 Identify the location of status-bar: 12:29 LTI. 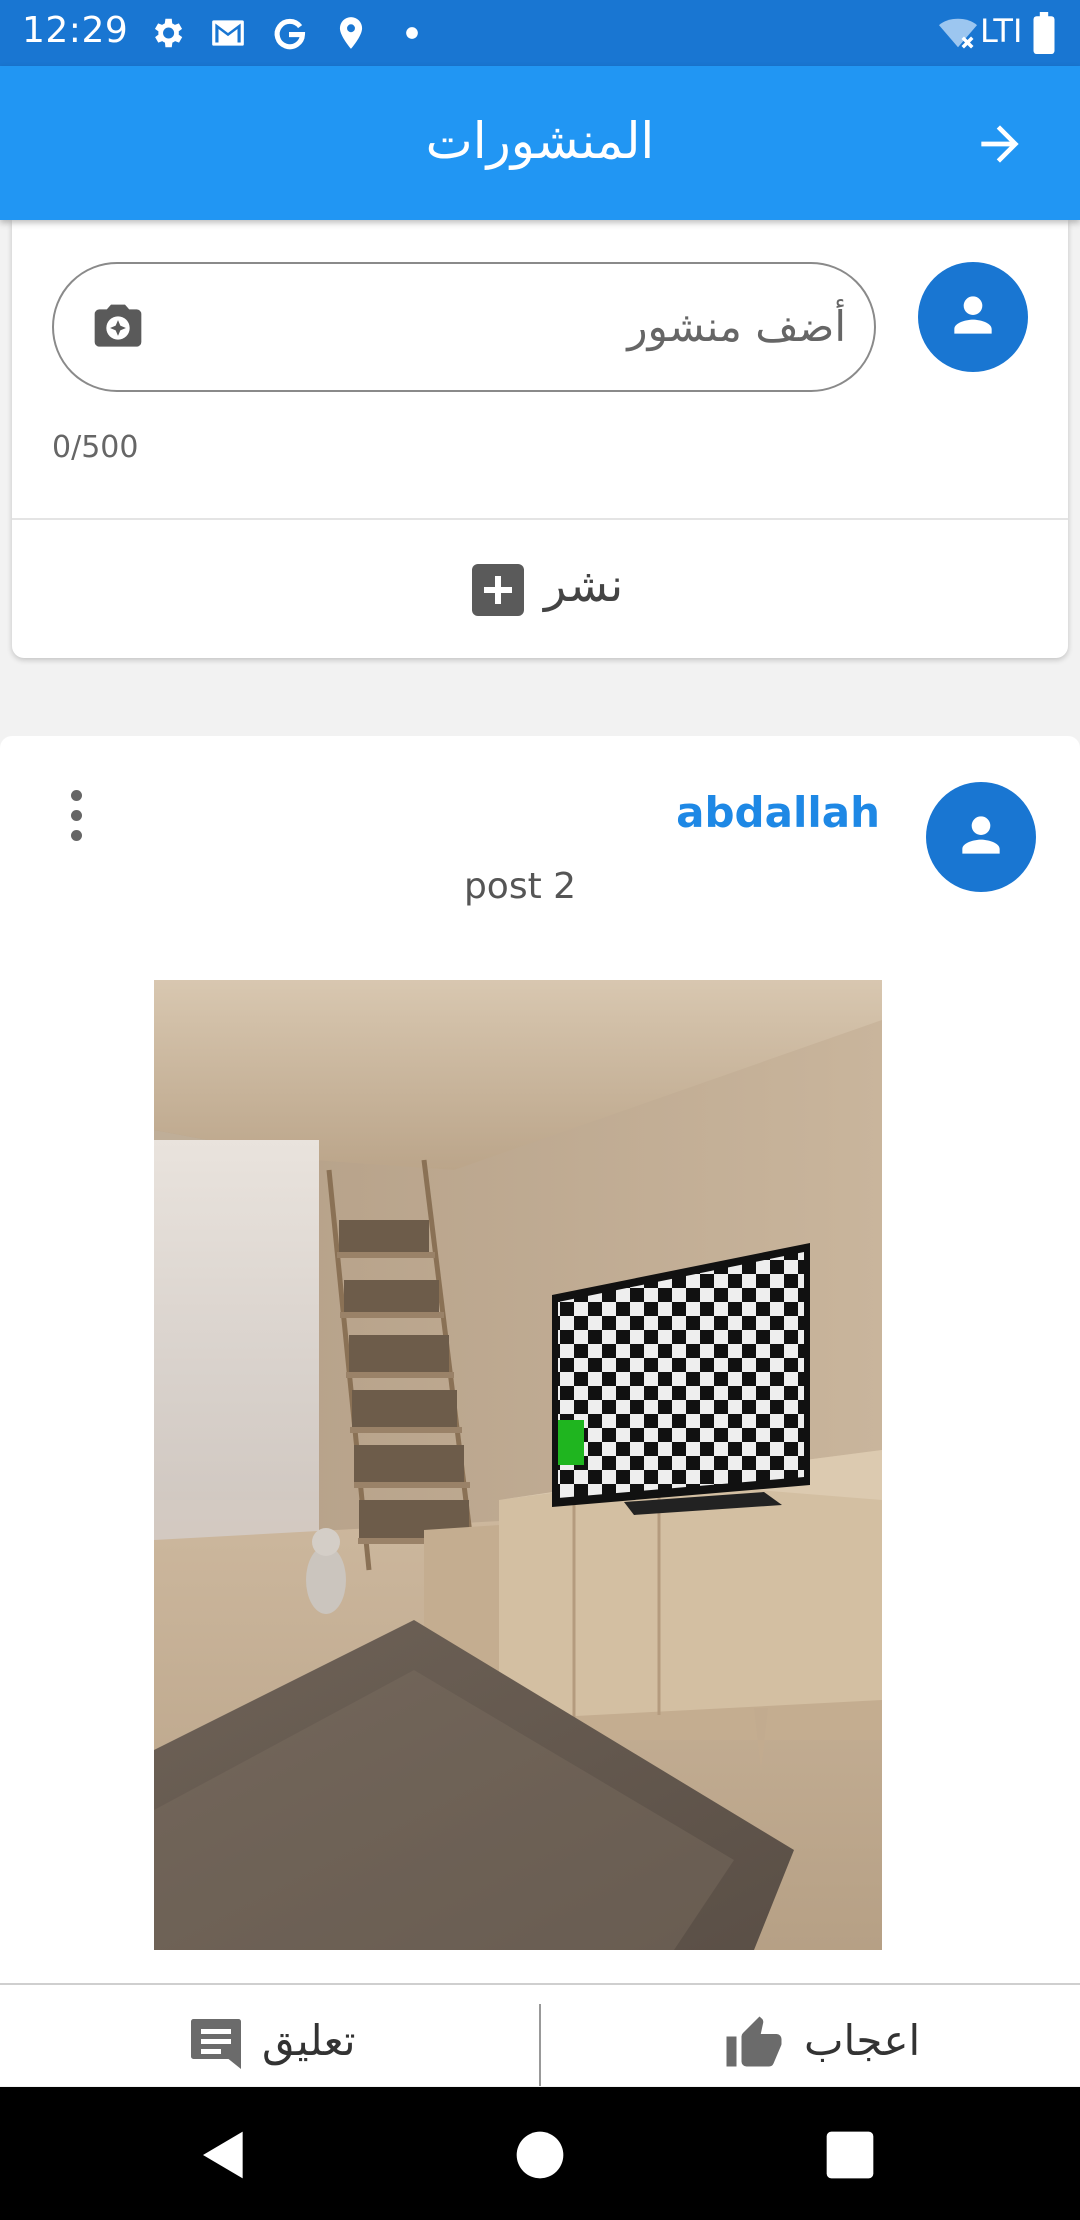
(540, 33).